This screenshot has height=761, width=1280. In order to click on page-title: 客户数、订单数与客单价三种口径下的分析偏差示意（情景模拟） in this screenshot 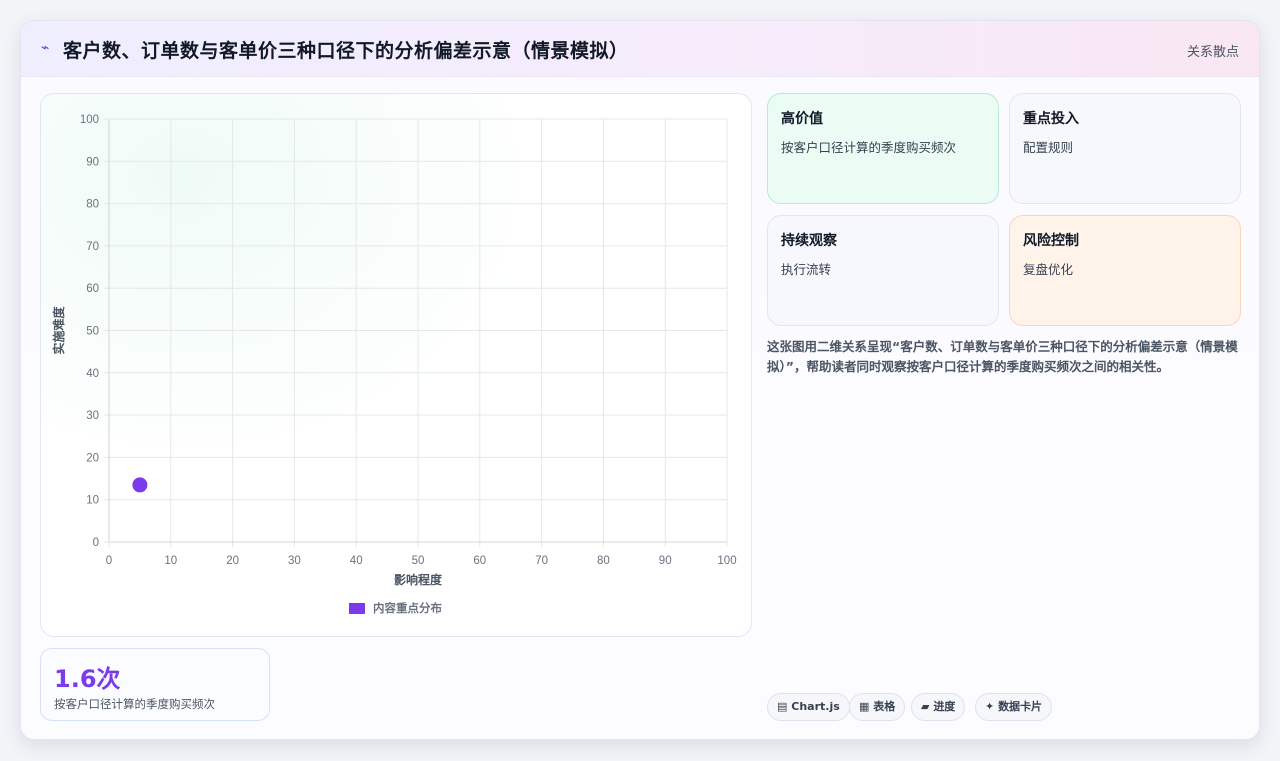, I will do `click(346, 51)`.